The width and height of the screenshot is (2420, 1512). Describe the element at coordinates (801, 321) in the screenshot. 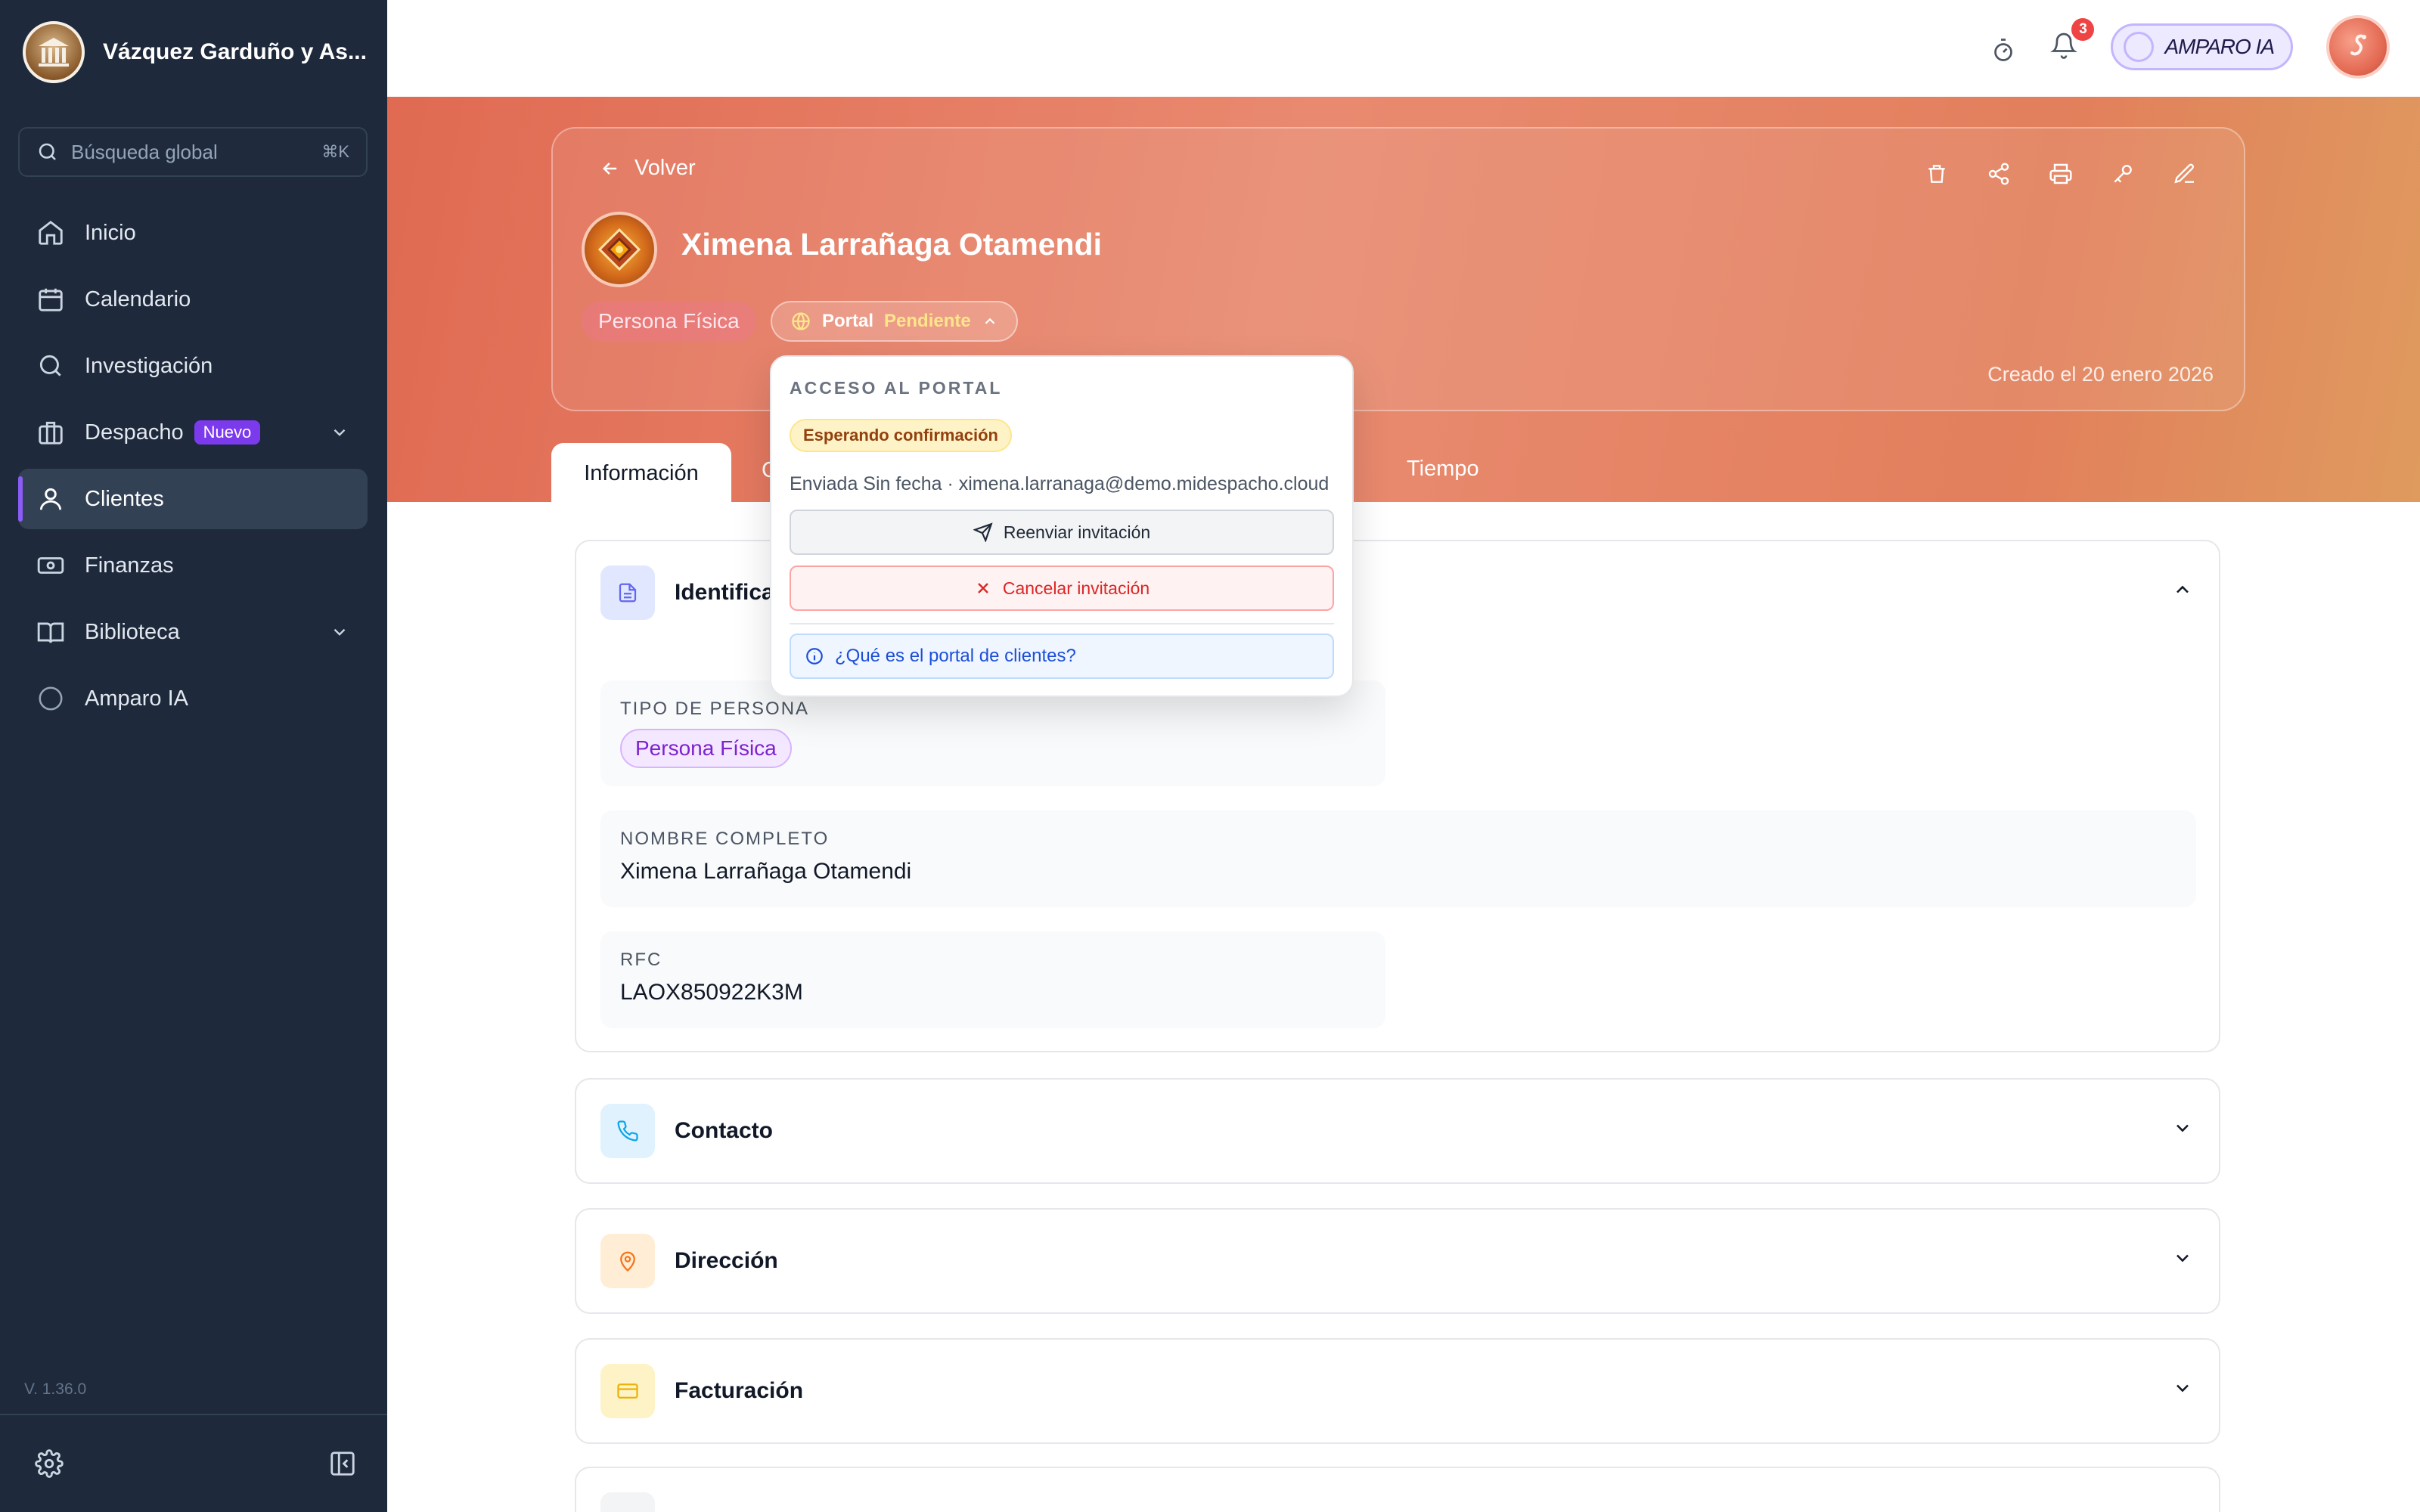

I see `globe-icon` at that location.